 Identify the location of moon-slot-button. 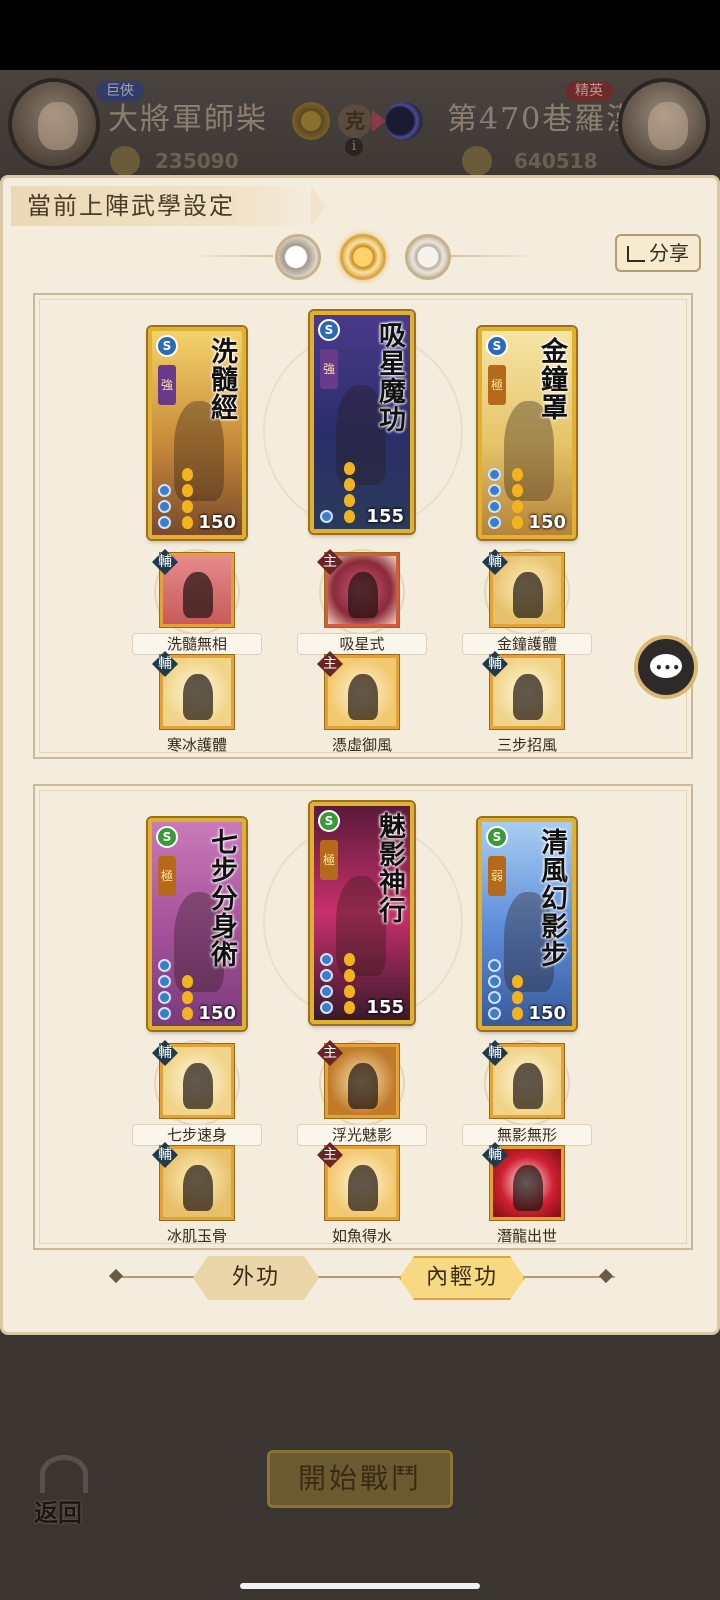
(298, 257).